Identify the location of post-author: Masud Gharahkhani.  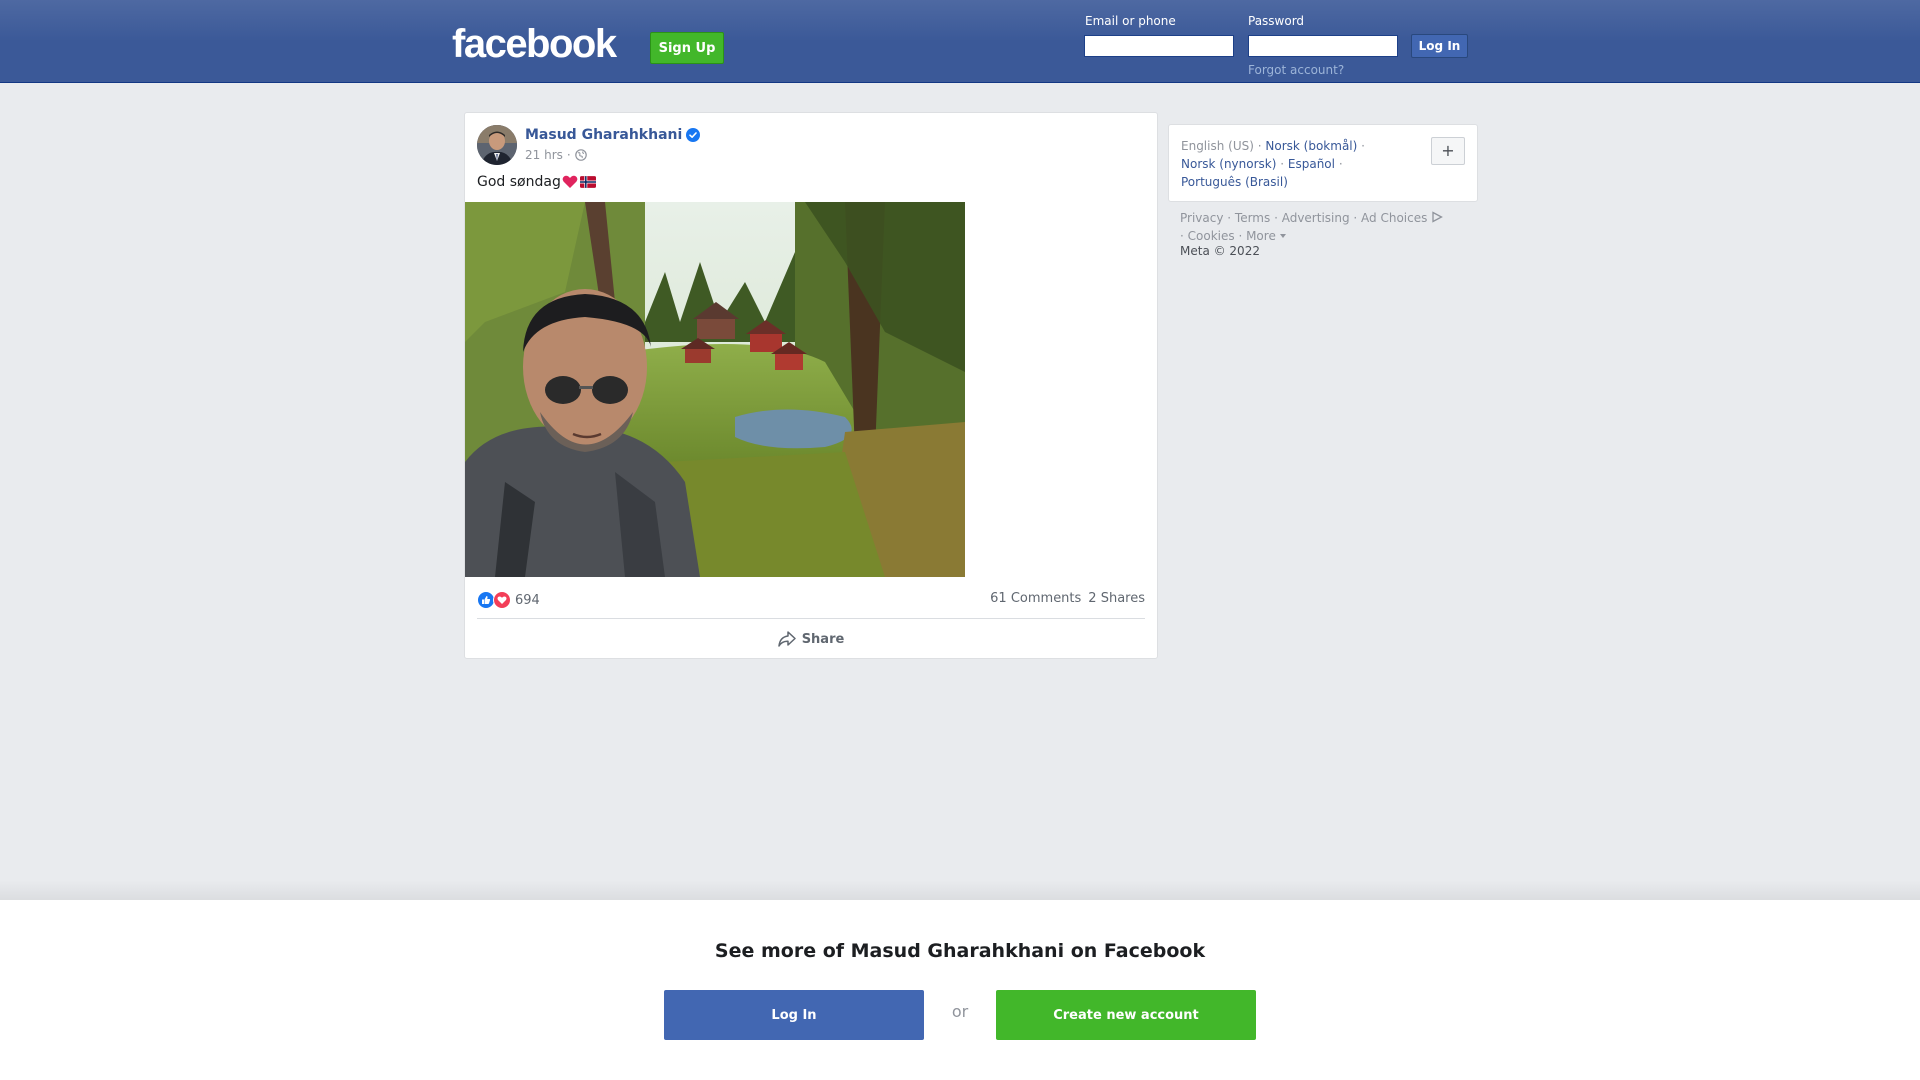
(613, 135).